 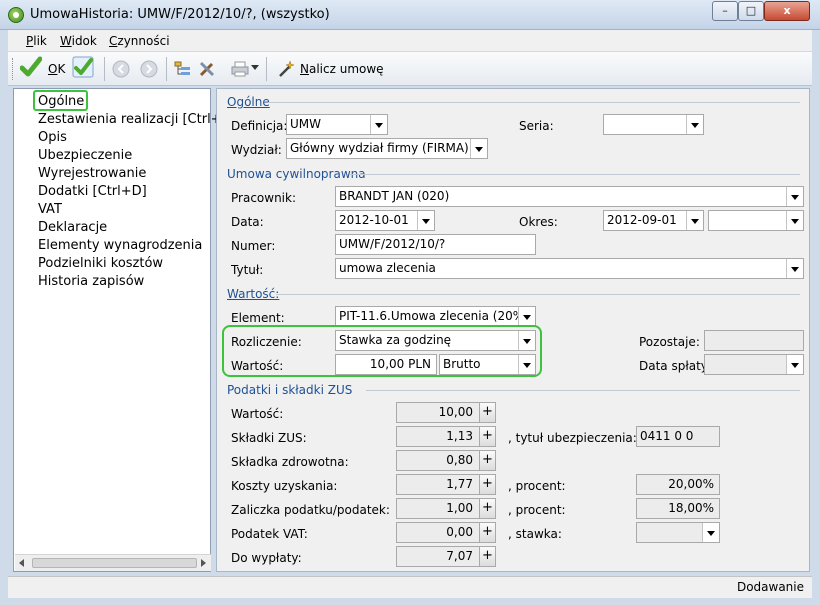 What do you see at coordinates (435, 316) in the screenshot?
I see `element-select: PIT-11.6.Umowa zlecenia (20% k.u.)` at bounding box center [435, 316].